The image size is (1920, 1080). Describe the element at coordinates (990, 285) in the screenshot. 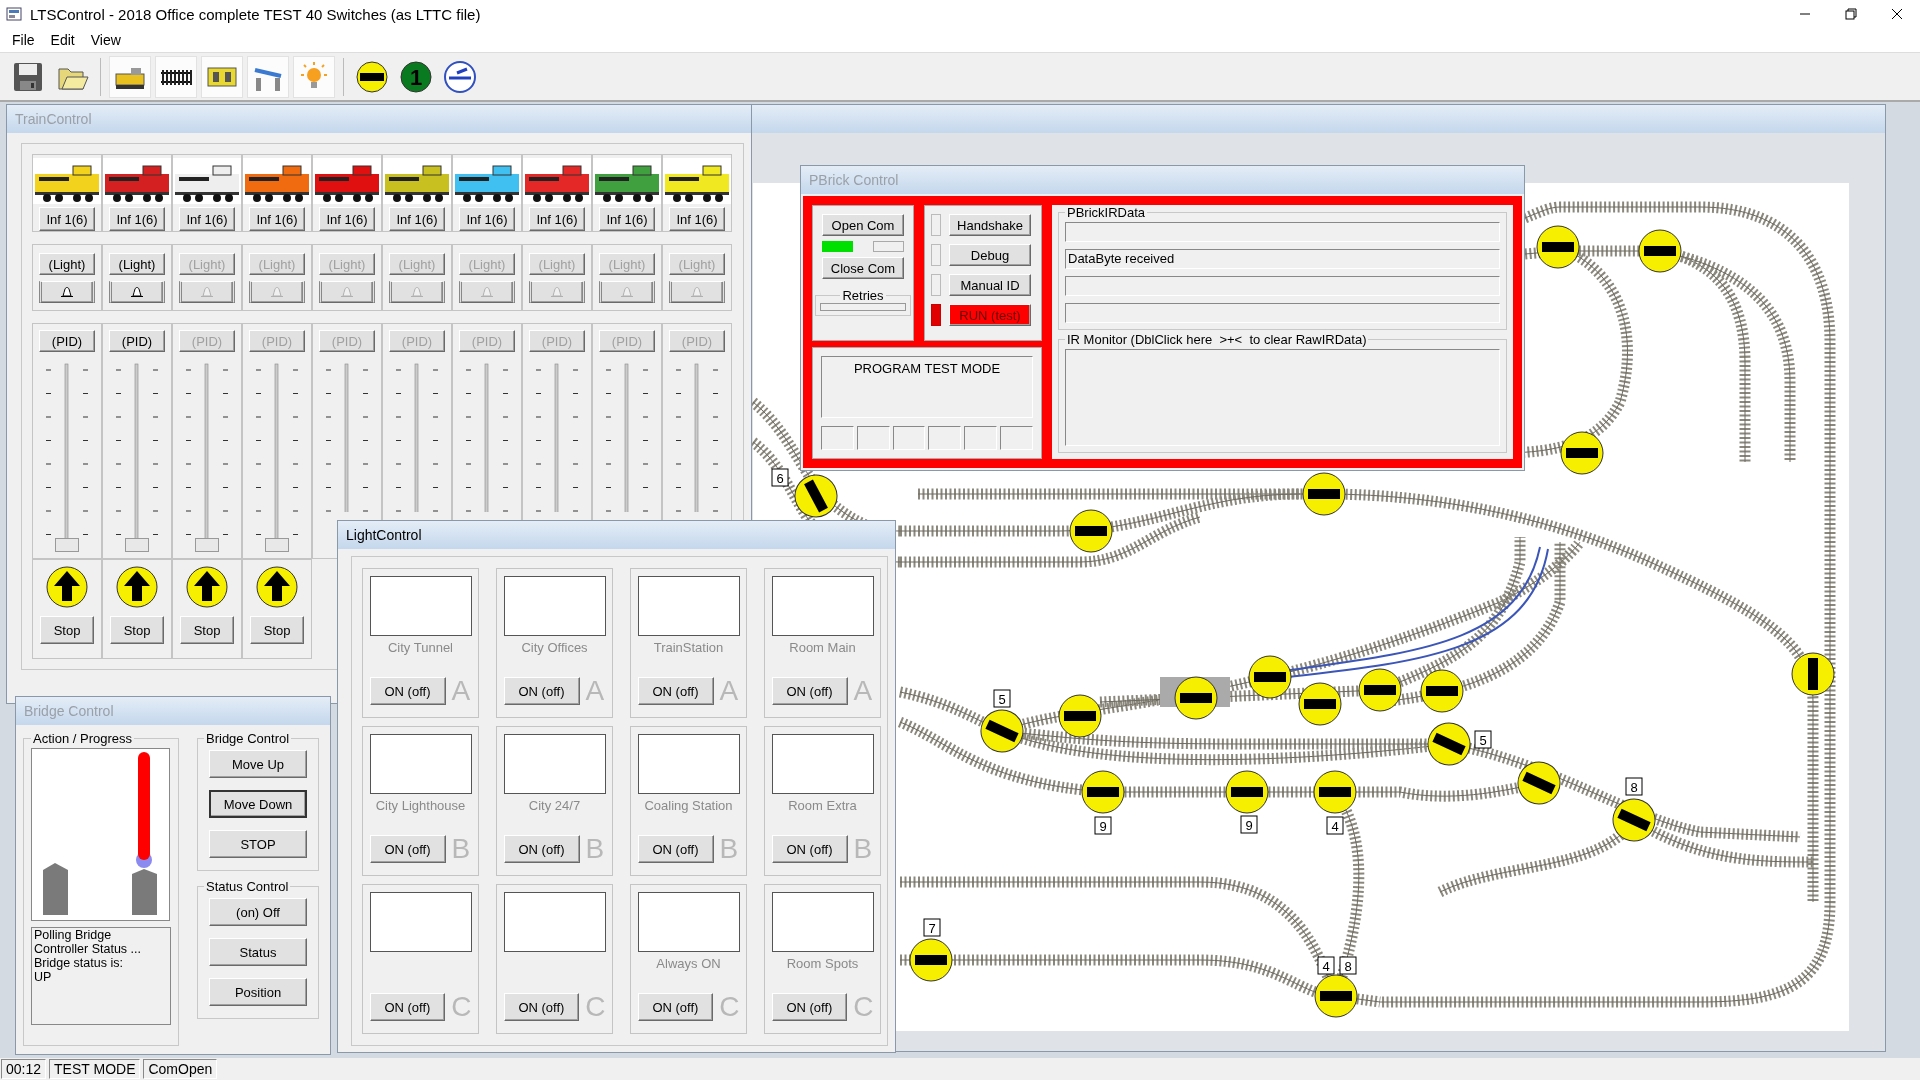

I see `toggle-button: Manual ID` at that location.